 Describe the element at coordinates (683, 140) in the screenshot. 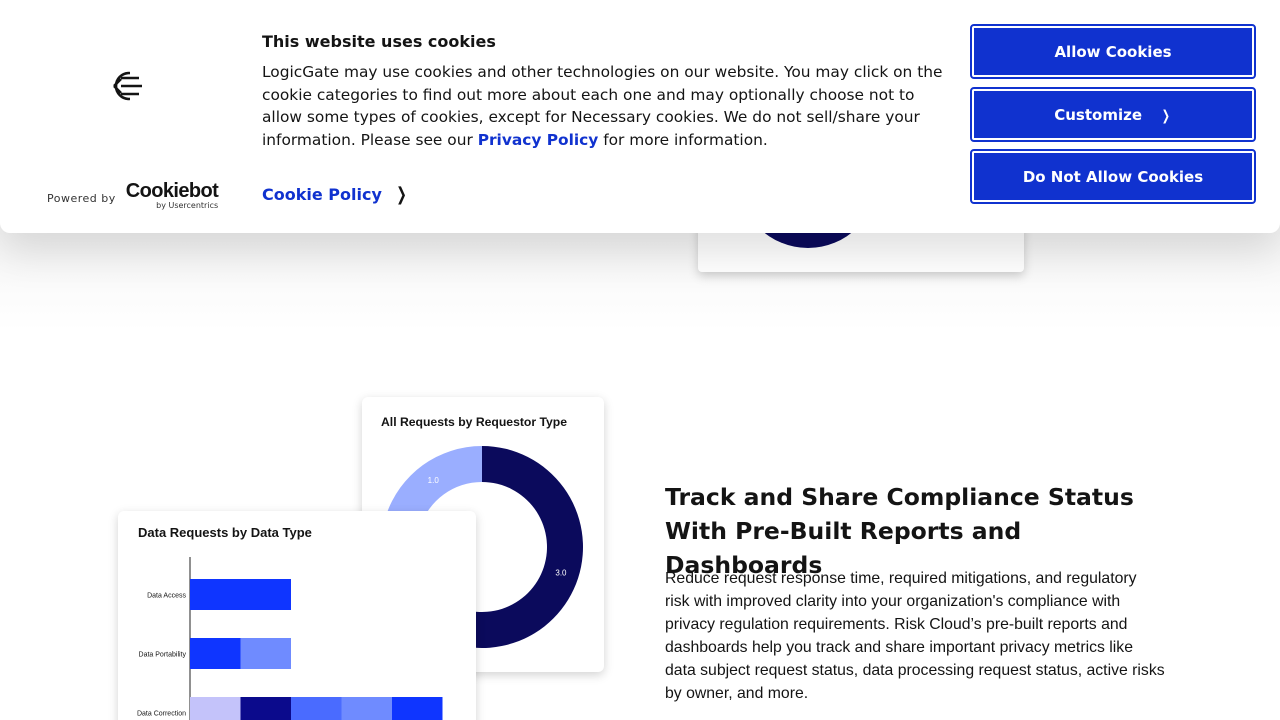

I see `cookie-text-part-2: for more information.` at that location.